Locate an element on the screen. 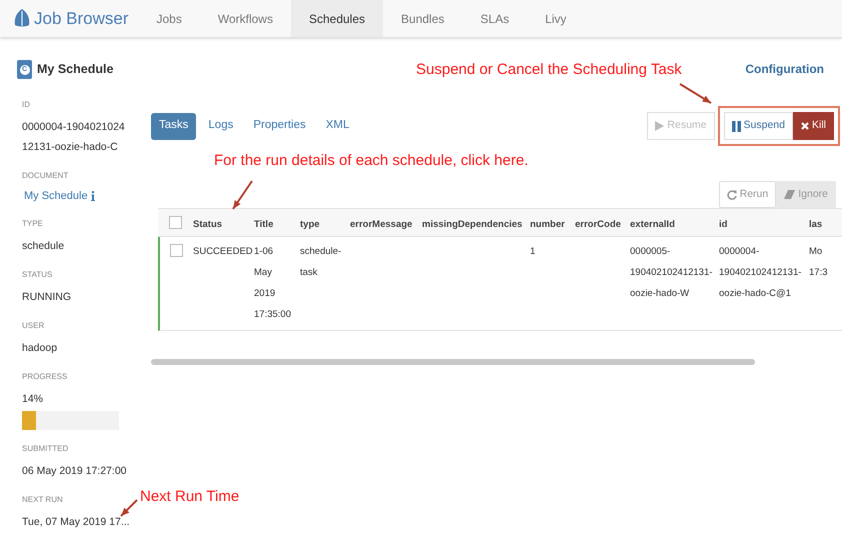 This screenshot has width=842, height=533. field-value: 0000004-190402102412131-oozie-hado-C is located at coordinates (74, 137).